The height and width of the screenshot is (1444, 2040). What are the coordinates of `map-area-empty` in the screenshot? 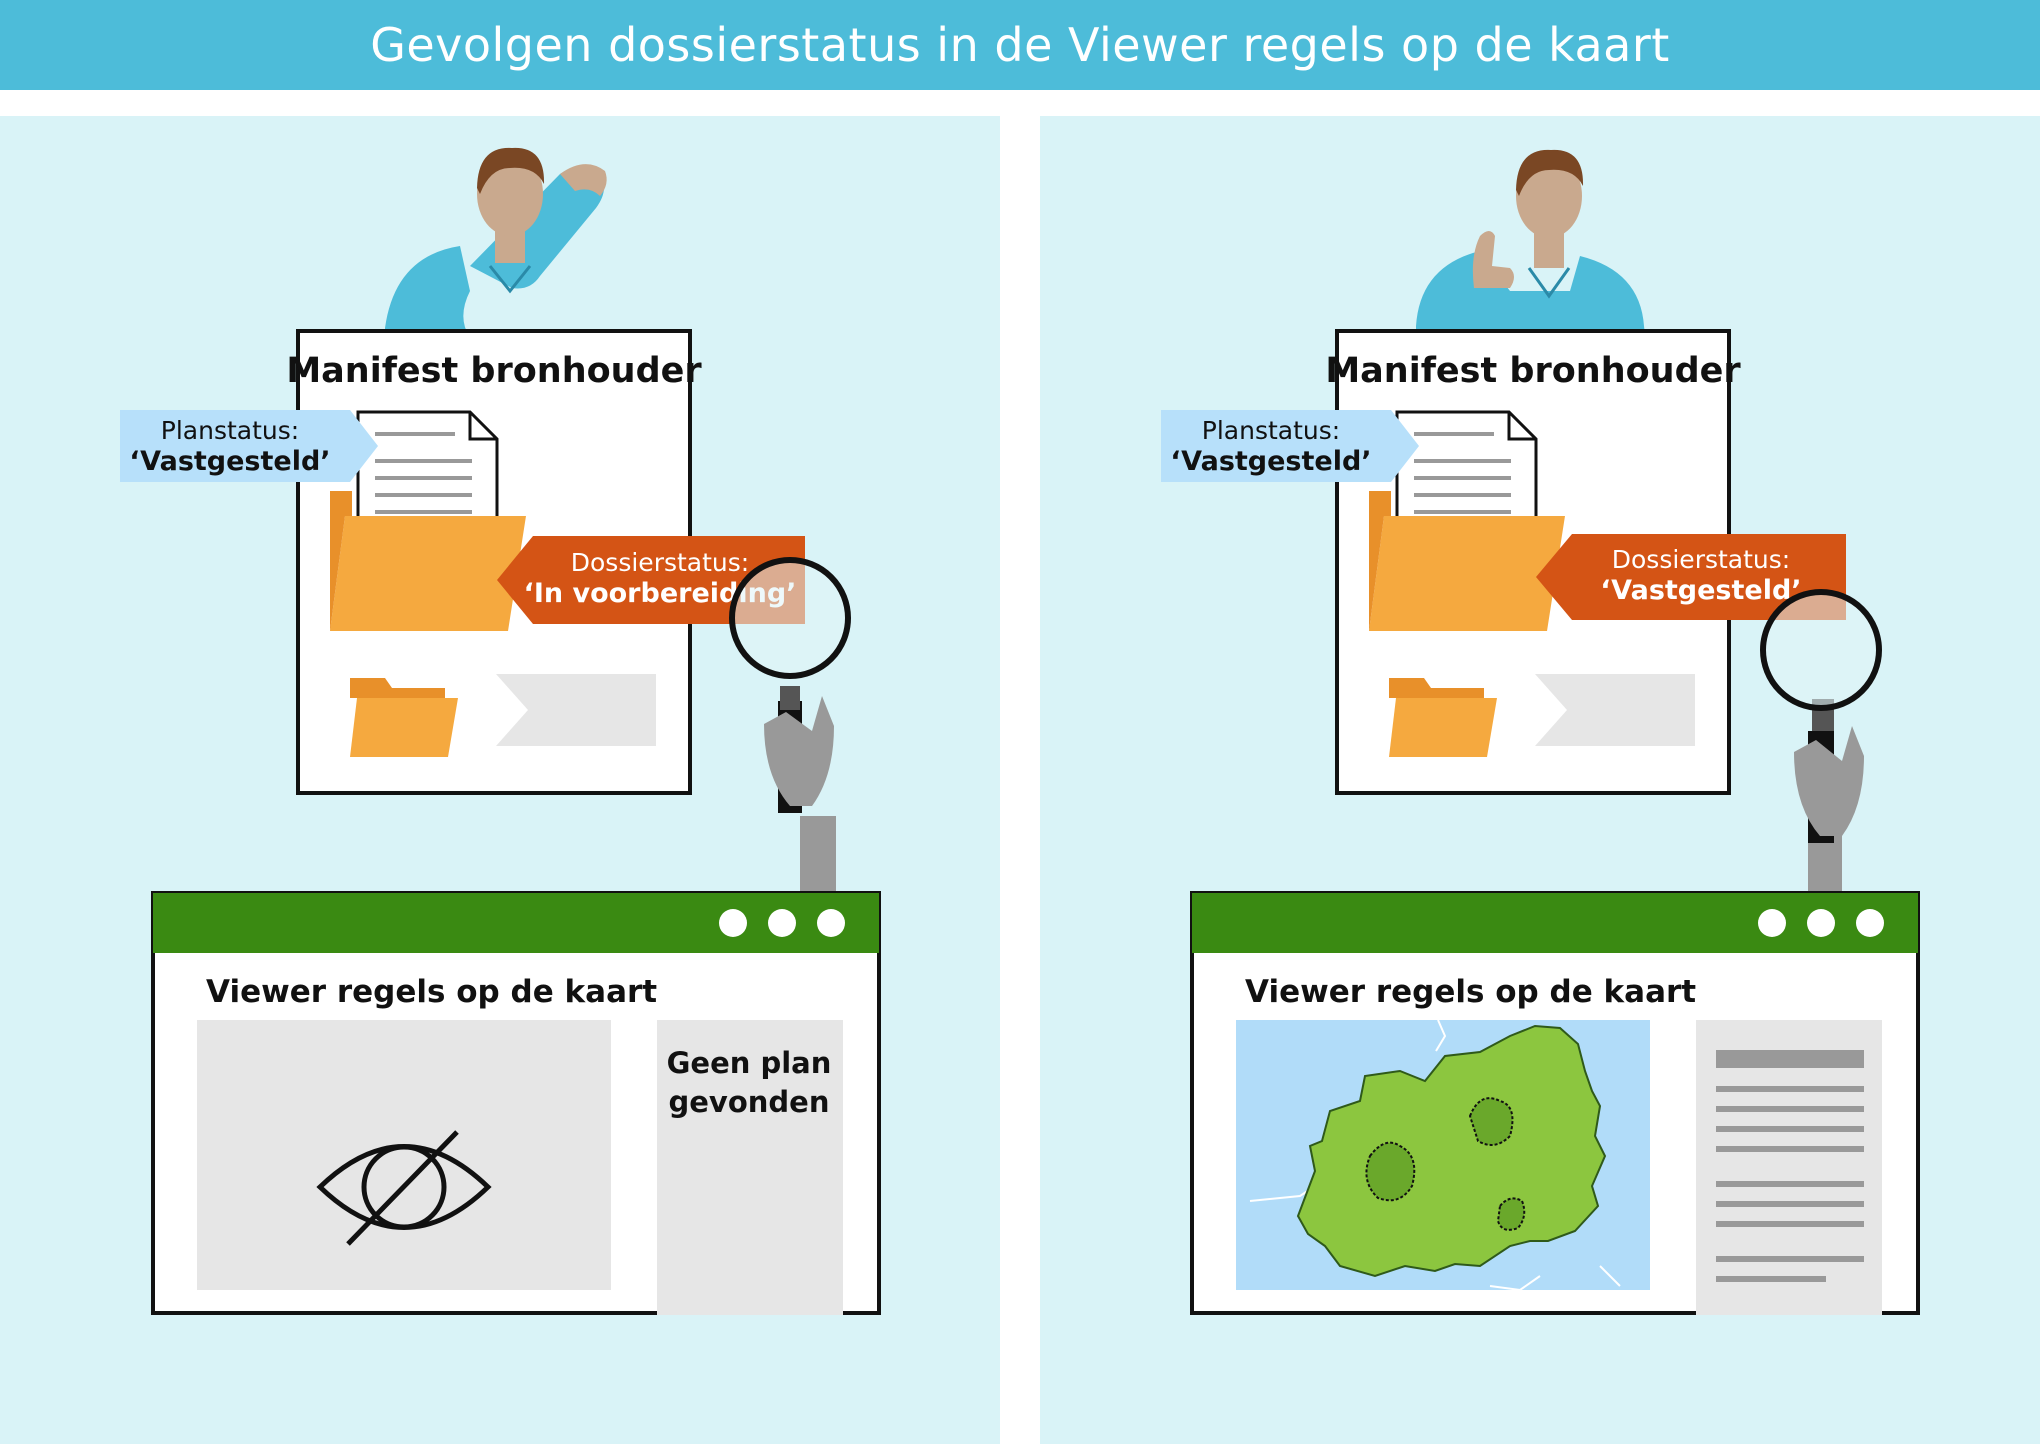 It's located at (404, 1155).